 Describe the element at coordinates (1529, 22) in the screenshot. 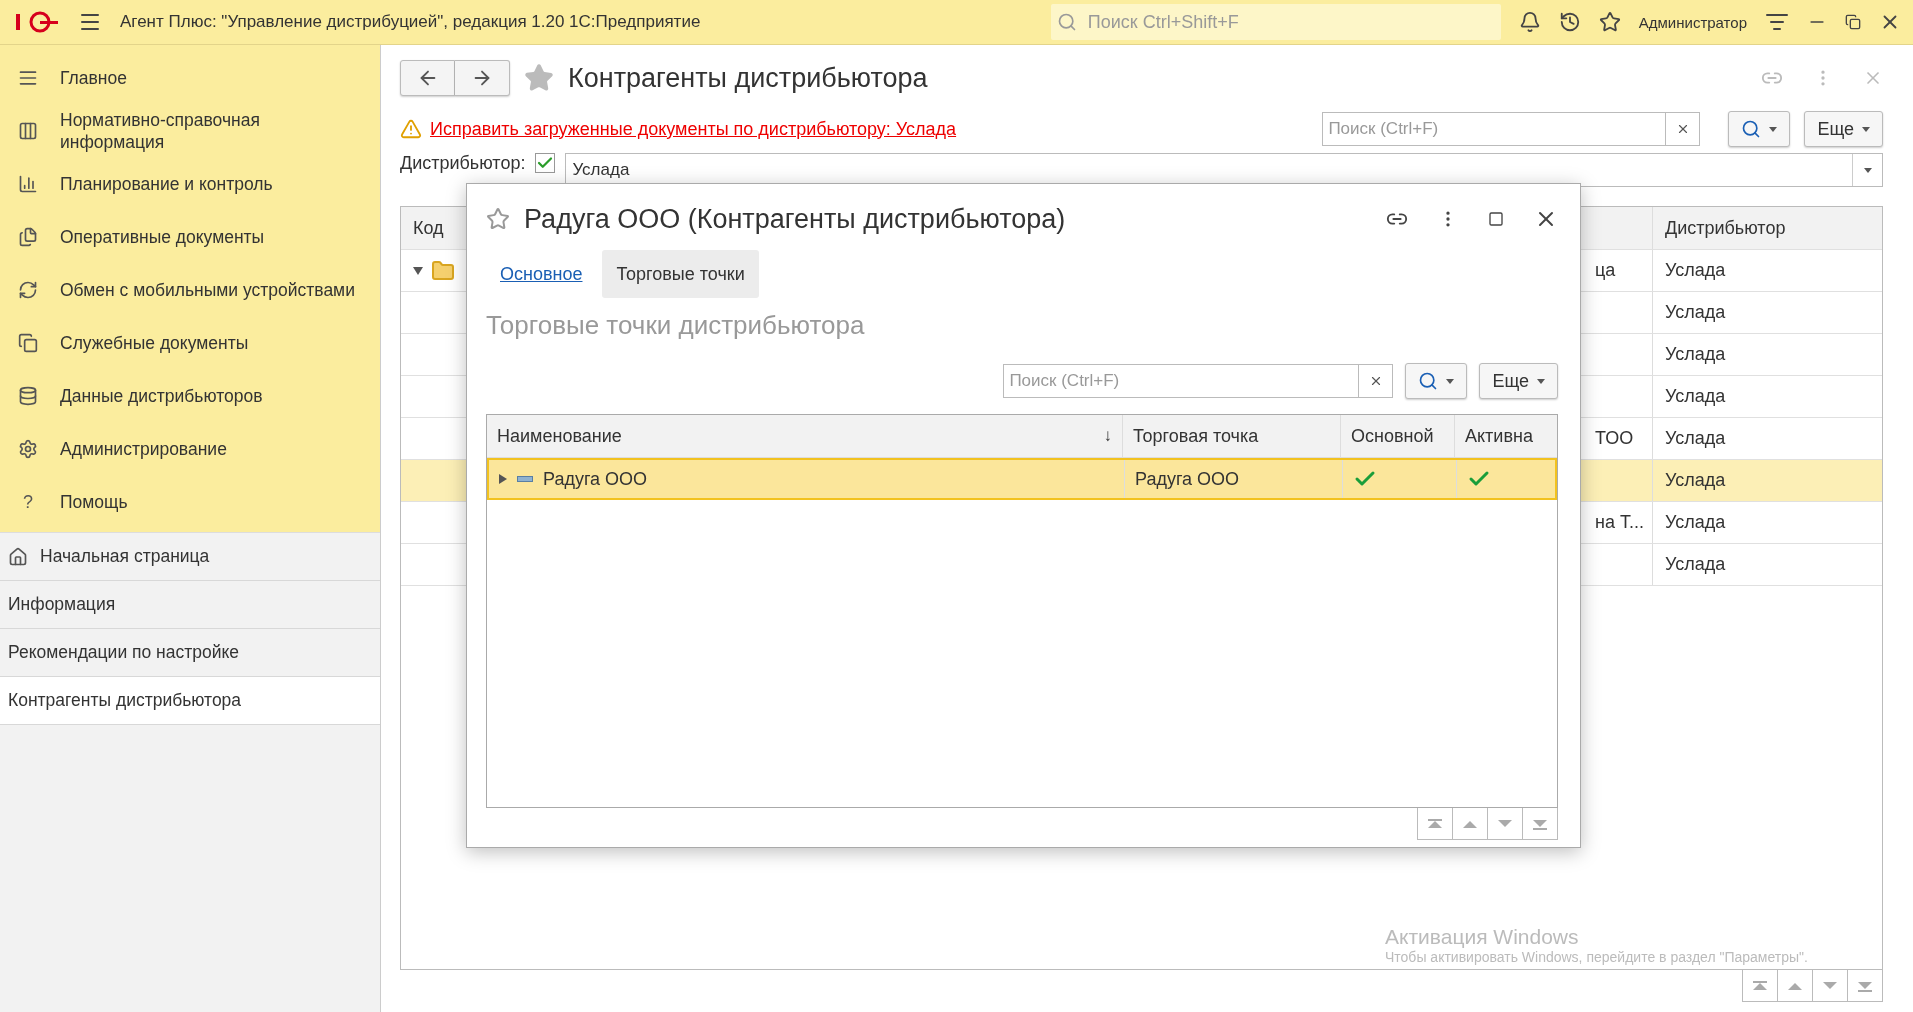

I see `bell-icon` at that location.